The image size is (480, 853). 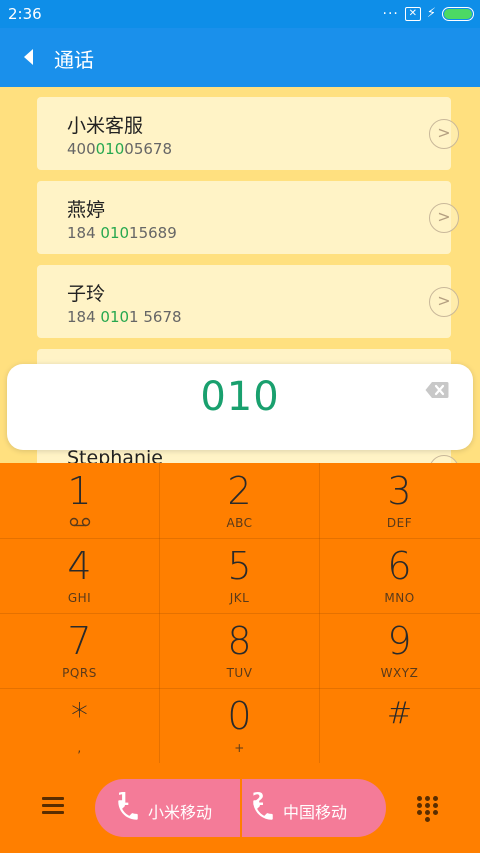 What do you see at coordinates (79, 523) in the screenshot?
I see `voicemail-icon` at bounding box center [79, 523].